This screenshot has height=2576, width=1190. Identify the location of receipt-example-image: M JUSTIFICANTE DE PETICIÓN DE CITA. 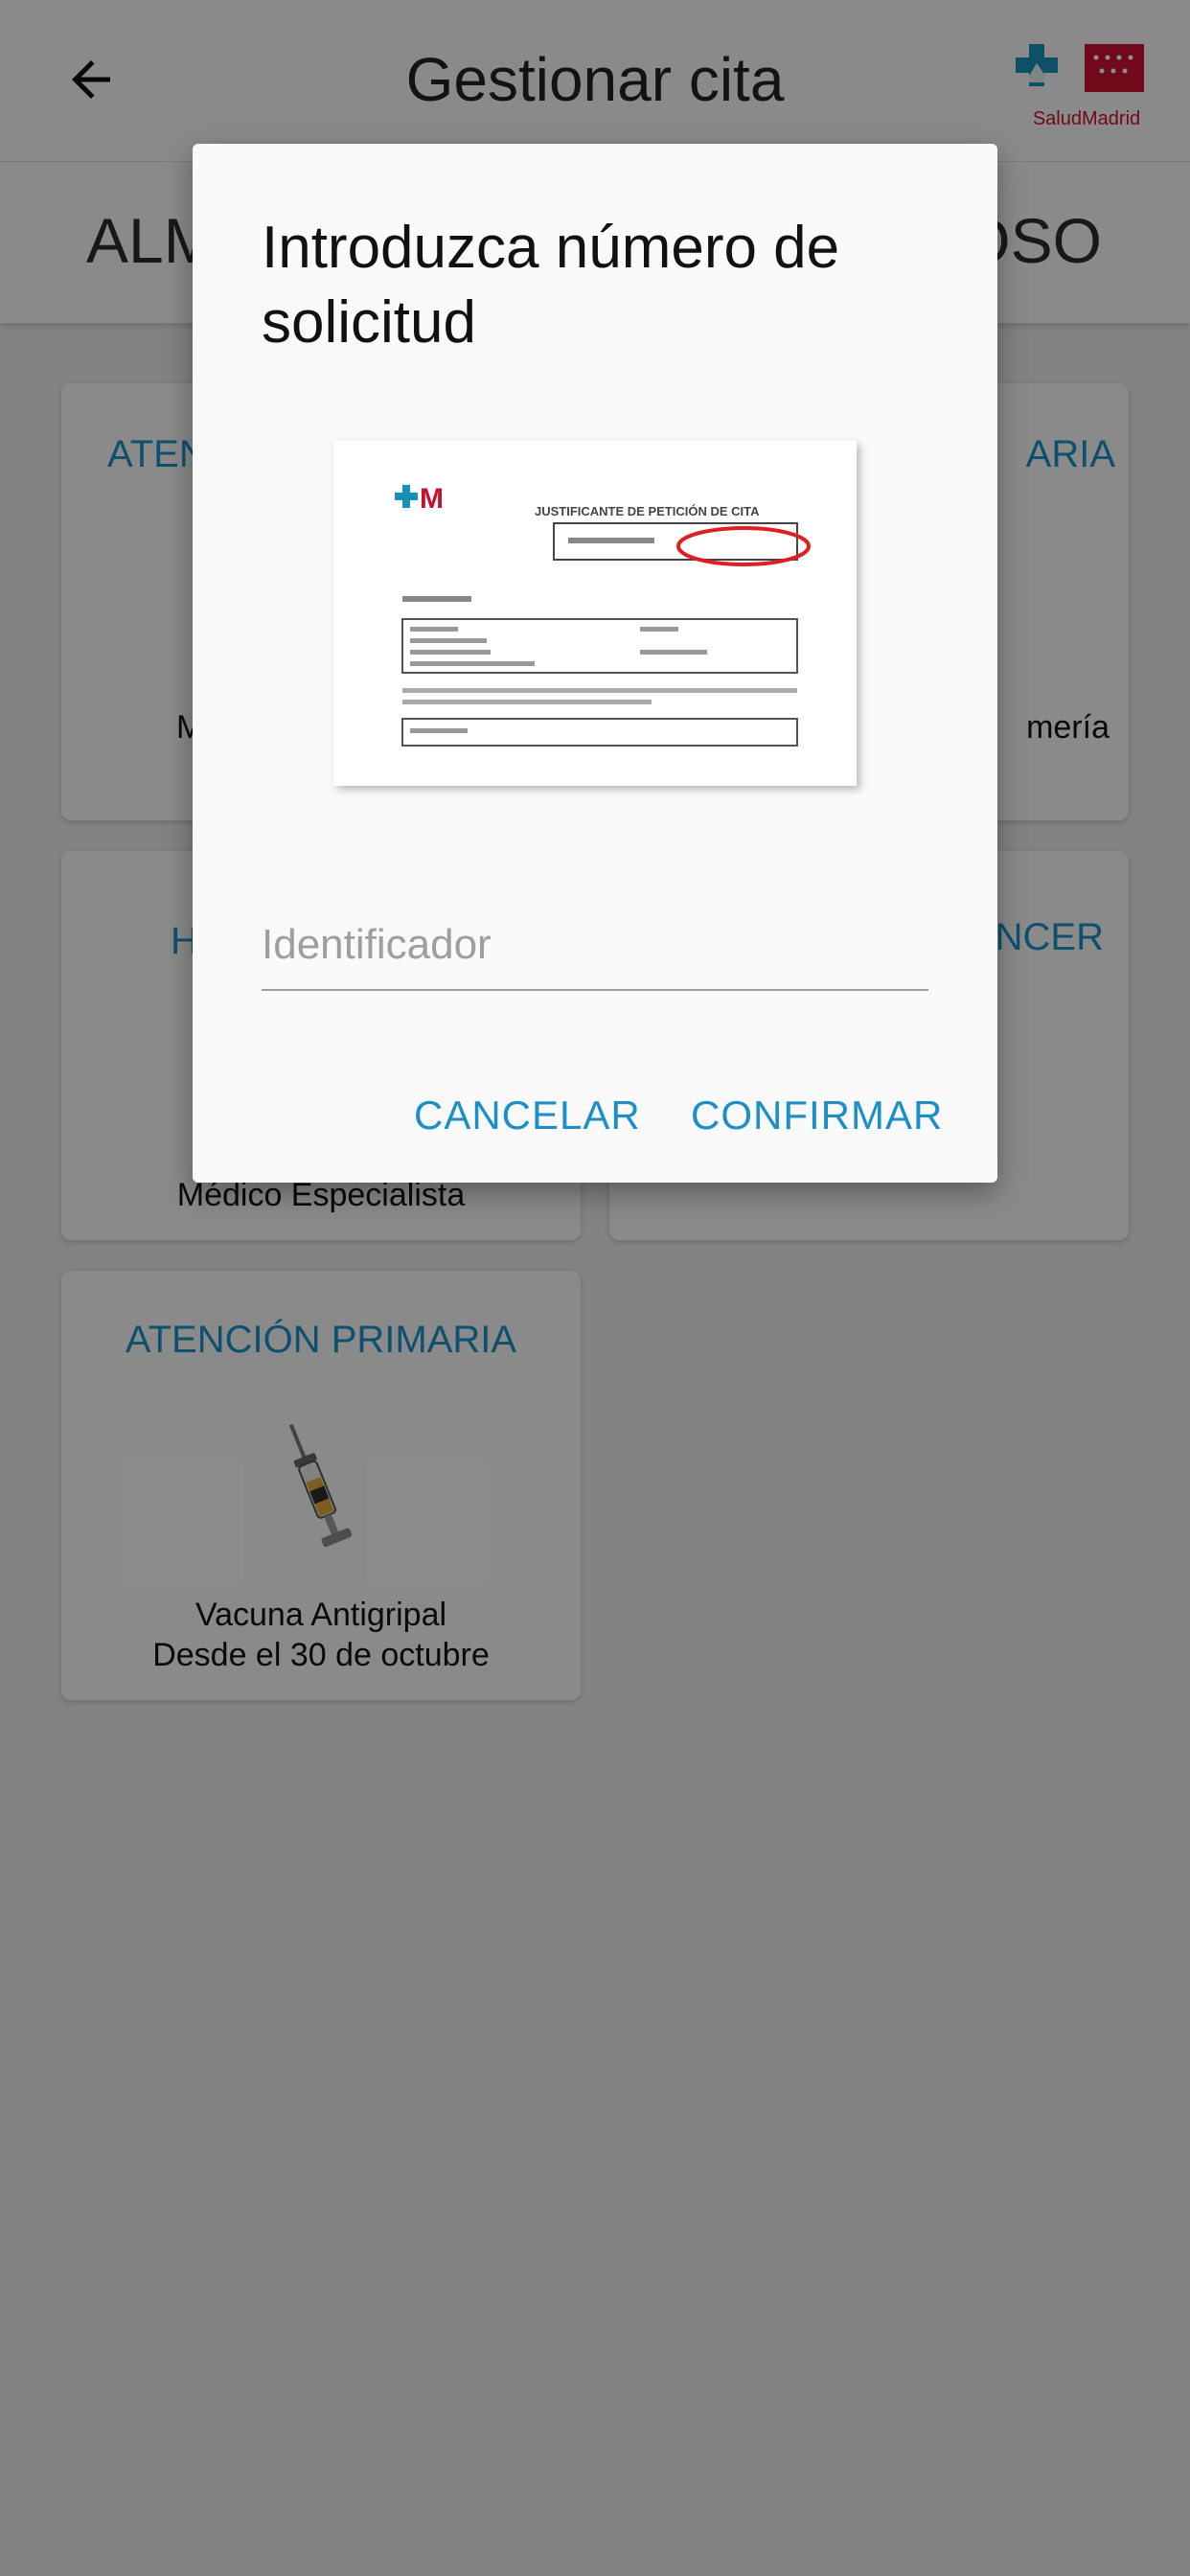
(595, 613).